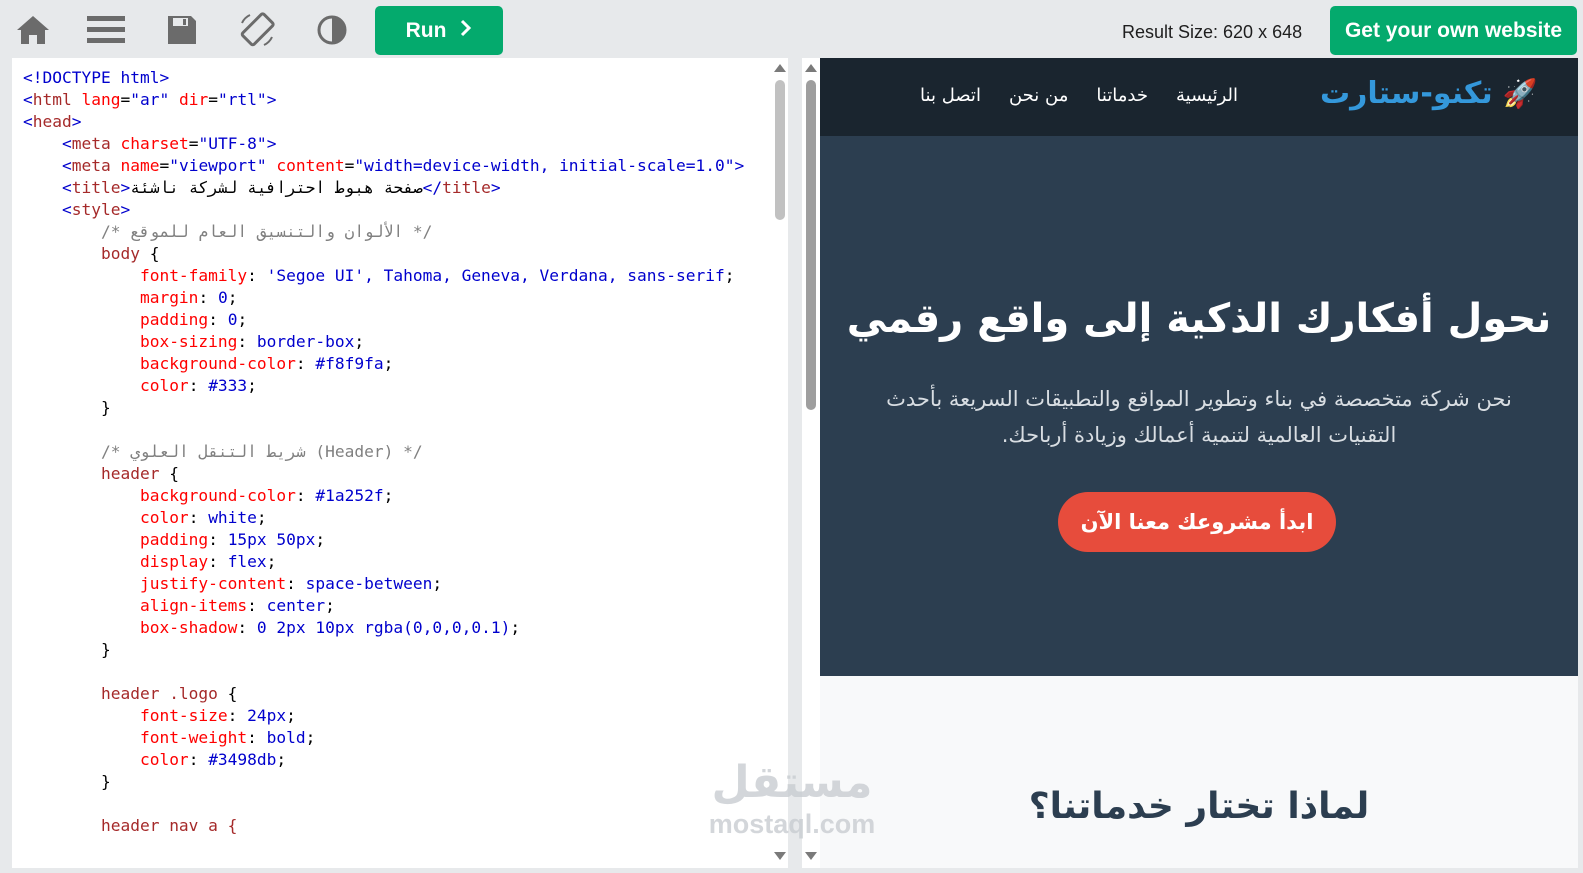  Describe the element at coordinates (950, 95) in the screenshot. I see `nav-item-contact: اتصل بنا` at that location.